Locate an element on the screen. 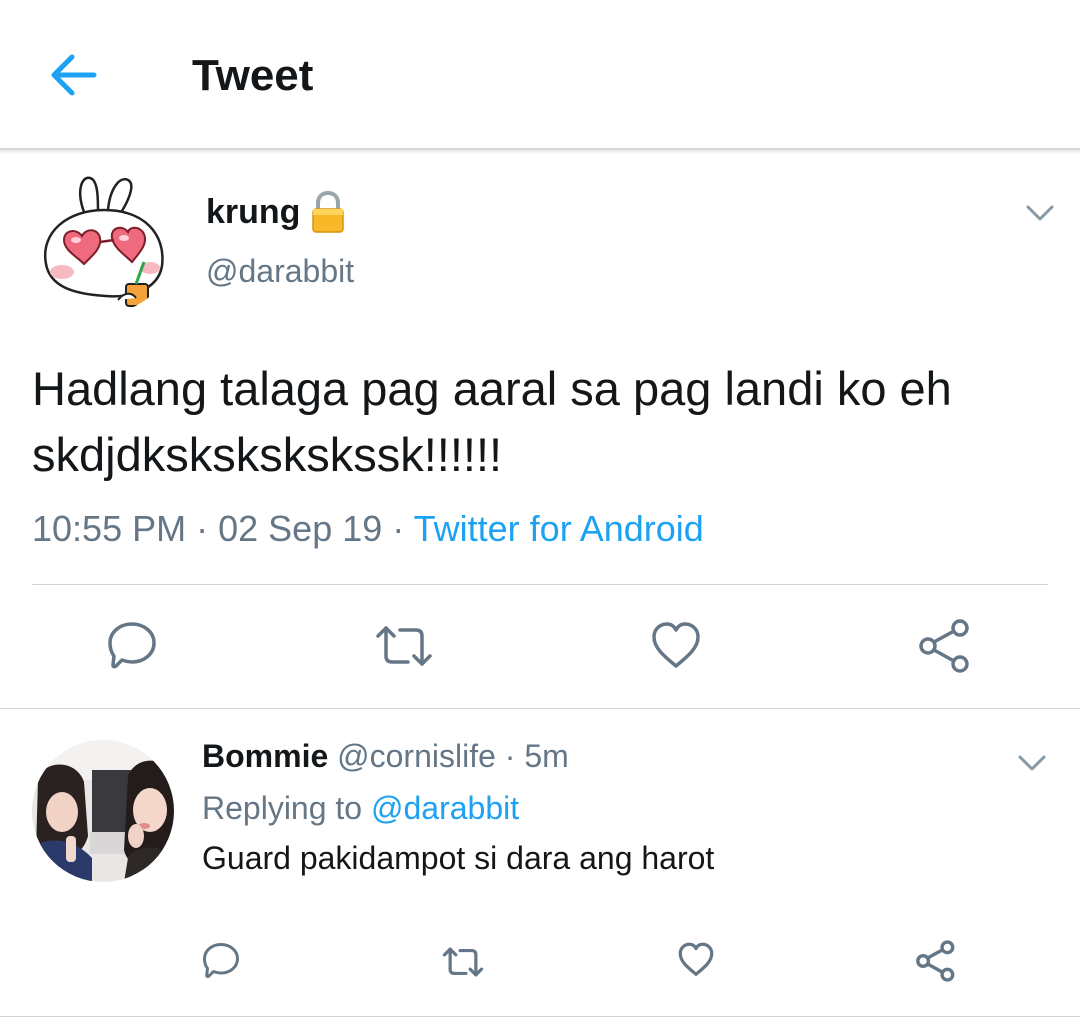 This screenshot has height=1022, width=1080. tweet-options-button is located at coordinates (1040, 213).